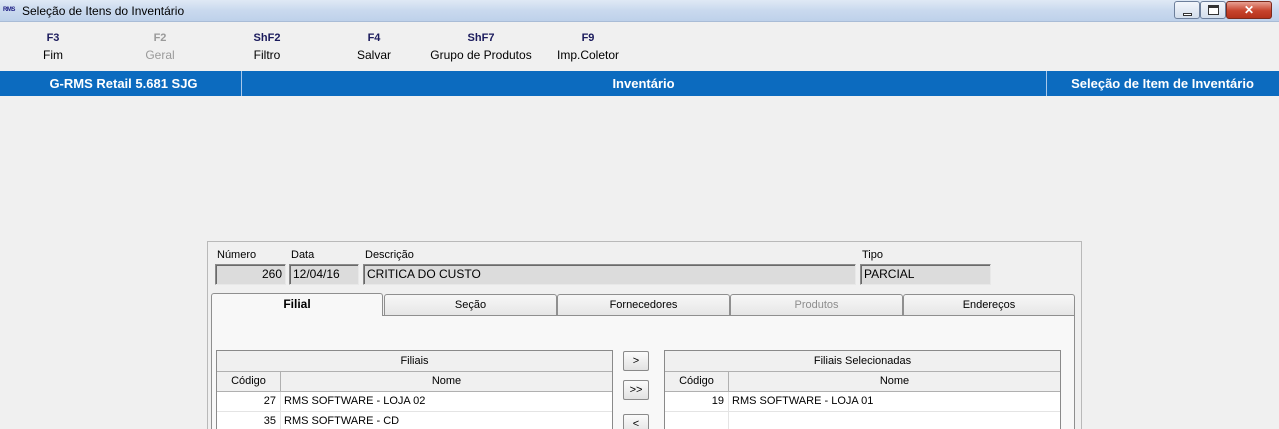 This screenshot has width=1279, height=429. Describe the element at coordinates (53, 38) in the screenshot. I see `fkey-label: F3` at that location.